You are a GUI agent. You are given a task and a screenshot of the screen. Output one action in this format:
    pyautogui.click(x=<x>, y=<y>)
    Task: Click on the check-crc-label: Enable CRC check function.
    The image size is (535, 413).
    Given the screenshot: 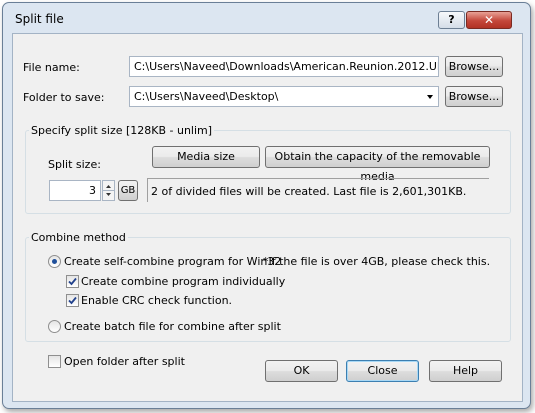 What is the action you would take?
    pyautogui.click(x=156, y=300)
    